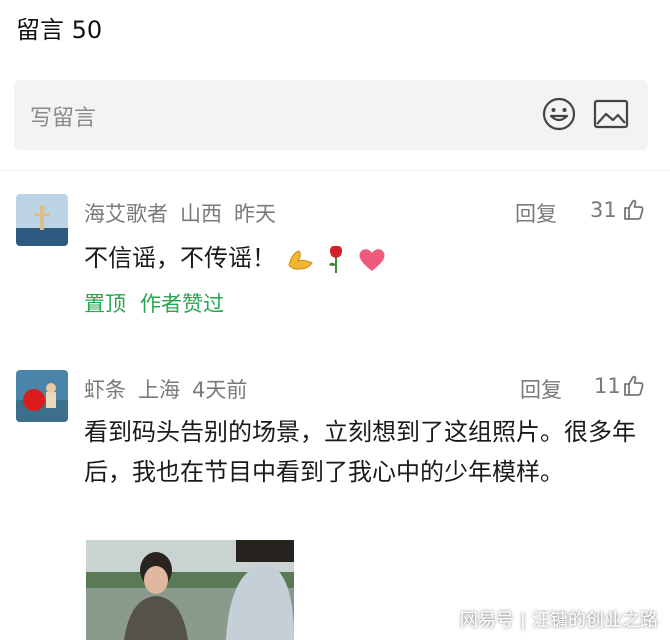  Describe the element at coordinates (63, 116) in the screenshot. I see `compose-placeholder: 写留言` at that location.